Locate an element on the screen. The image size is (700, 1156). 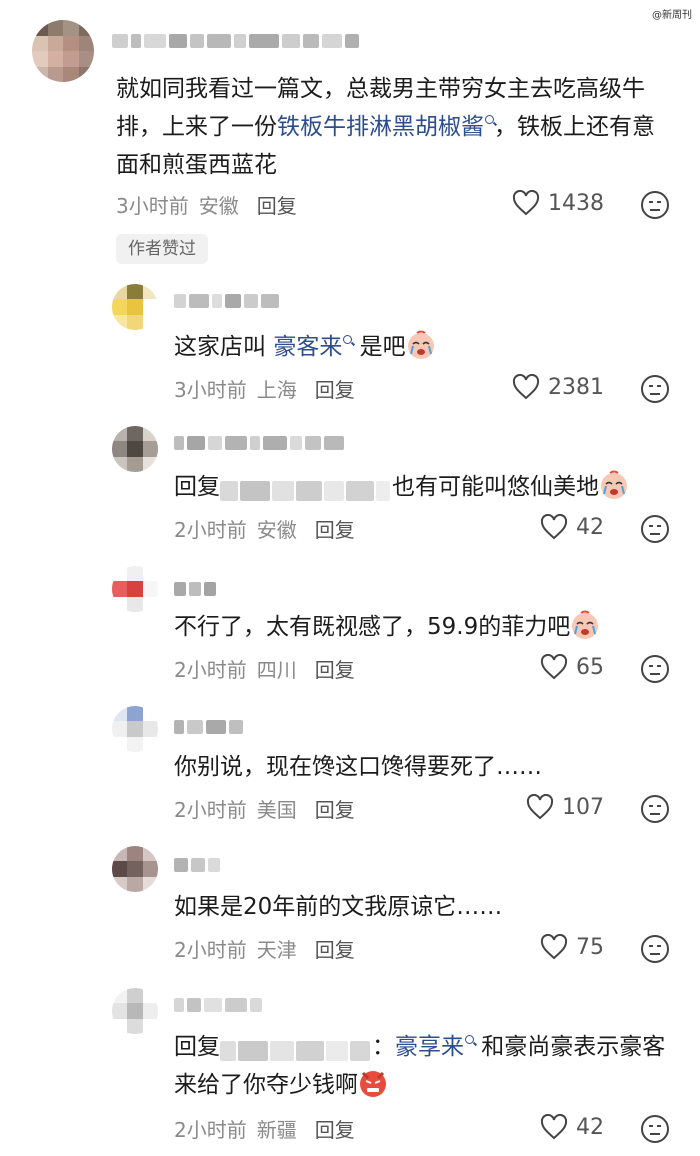
location: 天津 is located at coordinates (276, 950).